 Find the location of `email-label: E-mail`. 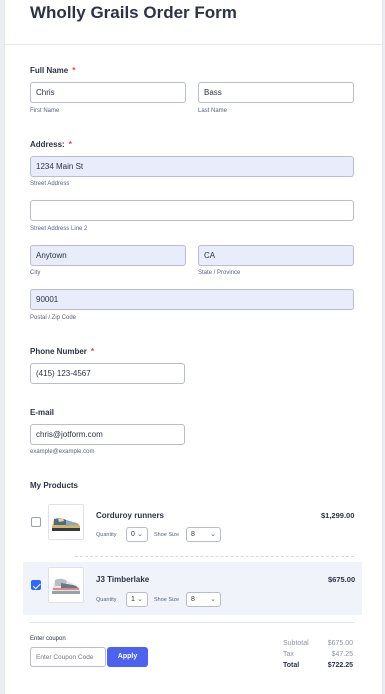

email-label: E-mail is located at coordinates (42, 412).